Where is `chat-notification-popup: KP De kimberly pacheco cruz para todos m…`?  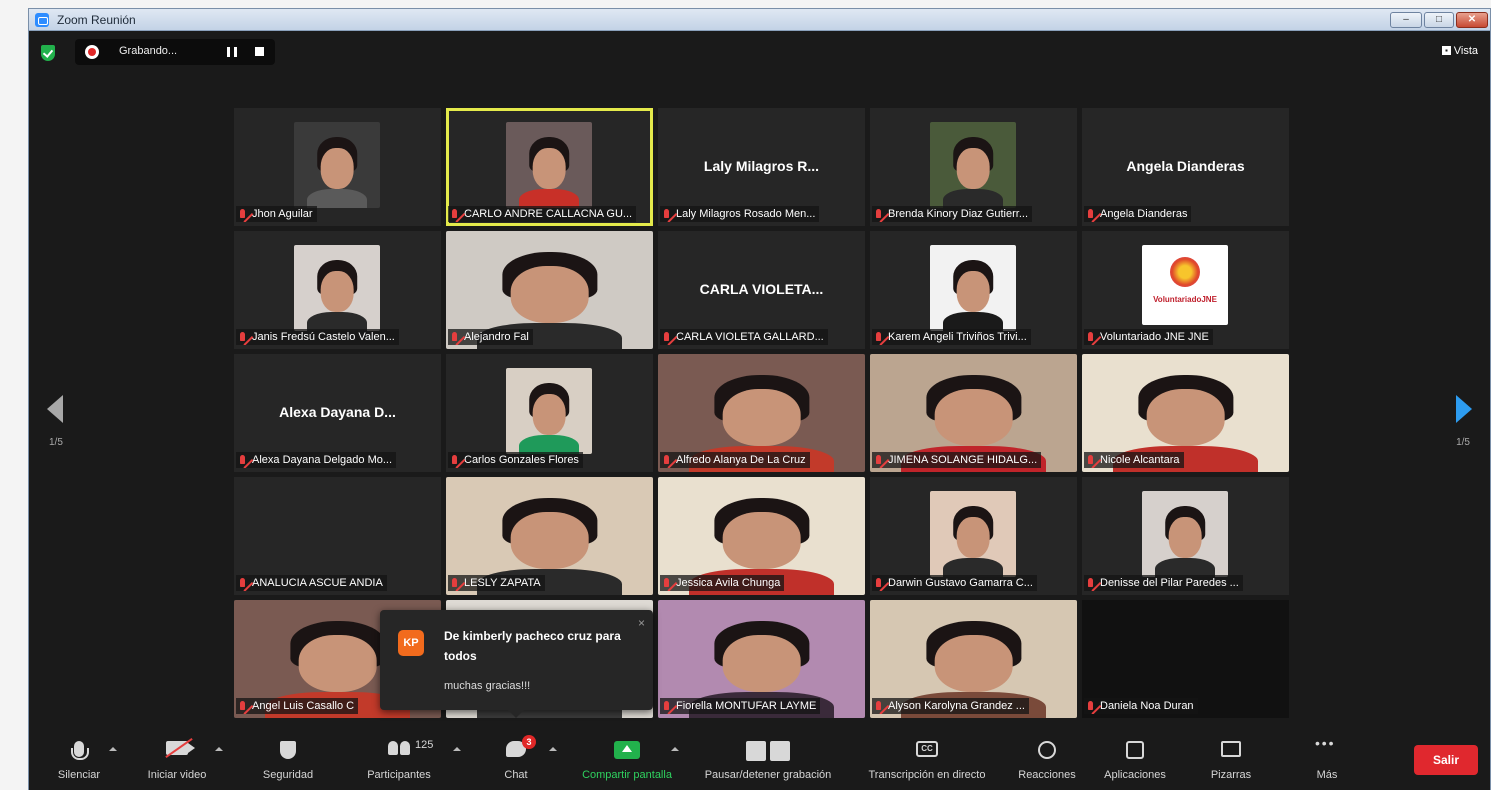
chat-notification-popup: KP De kimberly pacheco cruz para todos m… is located at coordinates (516, 664).